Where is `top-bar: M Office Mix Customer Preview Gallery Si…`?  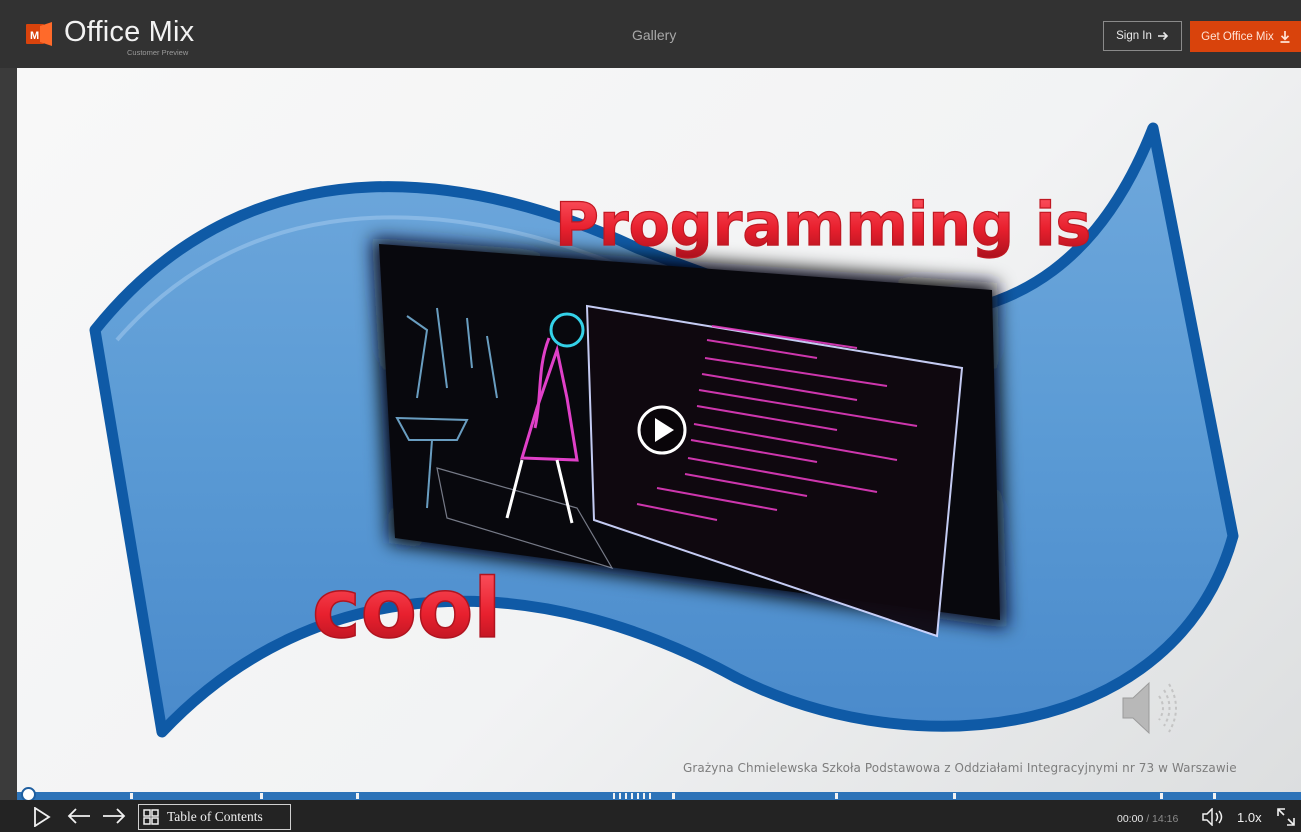
top-bar: M Office Mix Customer Preview Gallery Si… is located at coordinates (650, 34).